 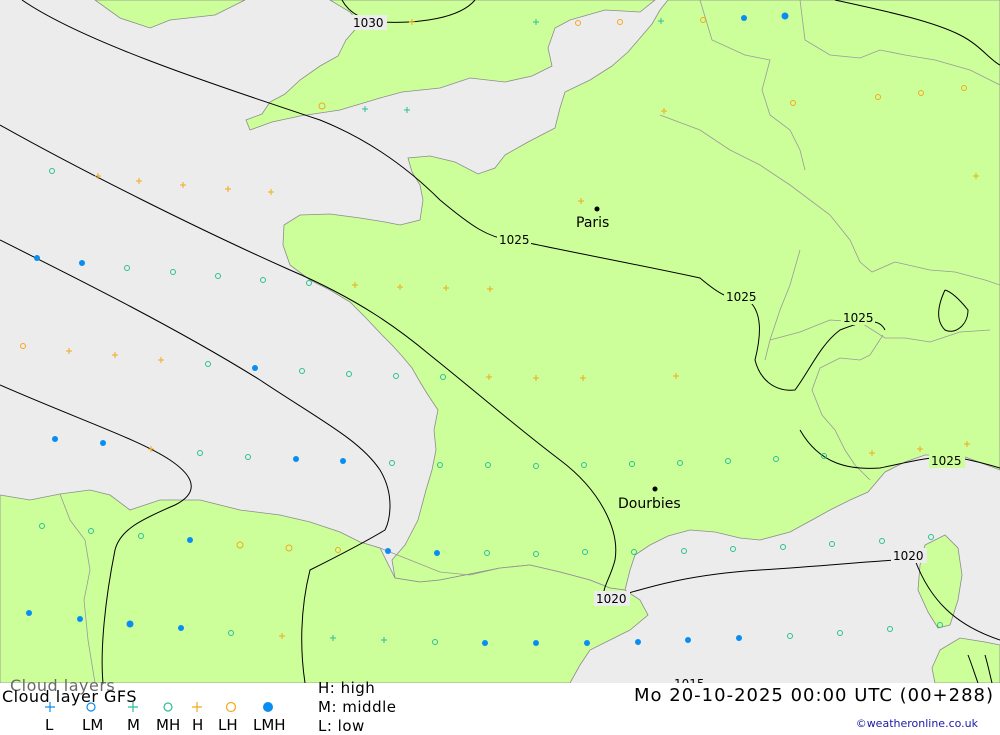 What do you see at coordinates (231, 707) in the screenshot?
I see `low-high-symbol-icon` at bounding box center [231, 707].